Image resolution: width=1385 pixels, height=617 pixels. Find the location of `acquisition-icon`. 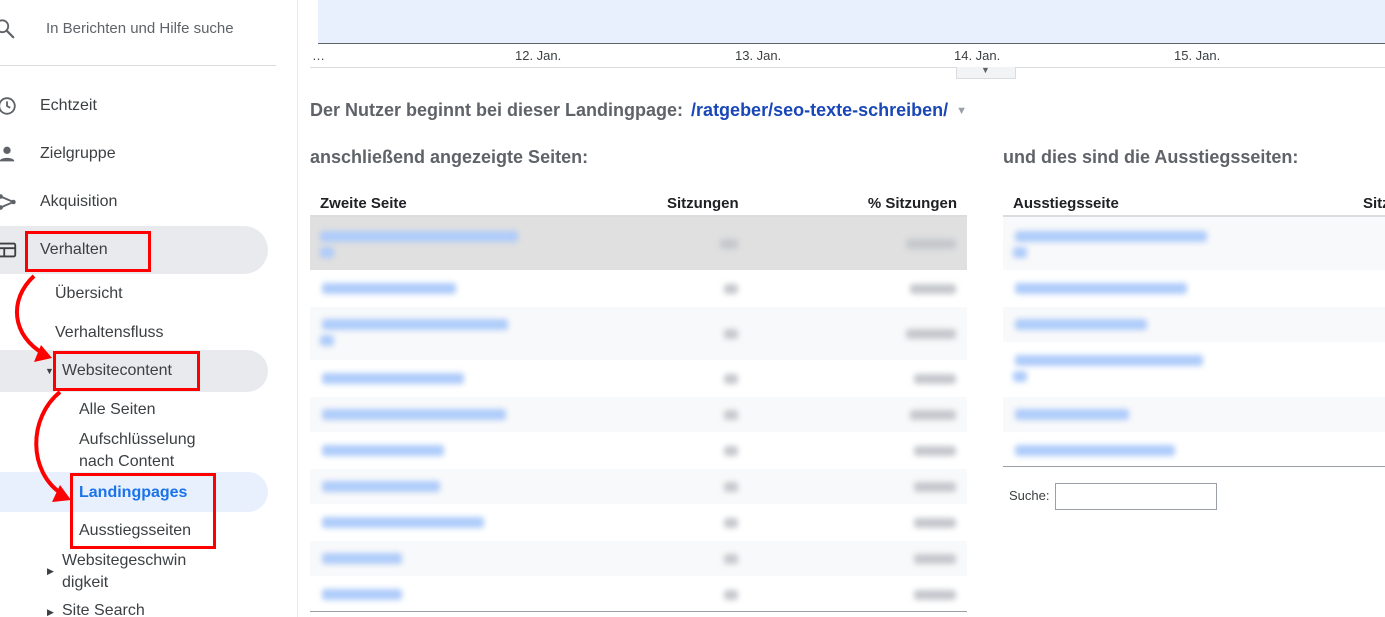

acquisition-icon is located at coordinates (8, 202).